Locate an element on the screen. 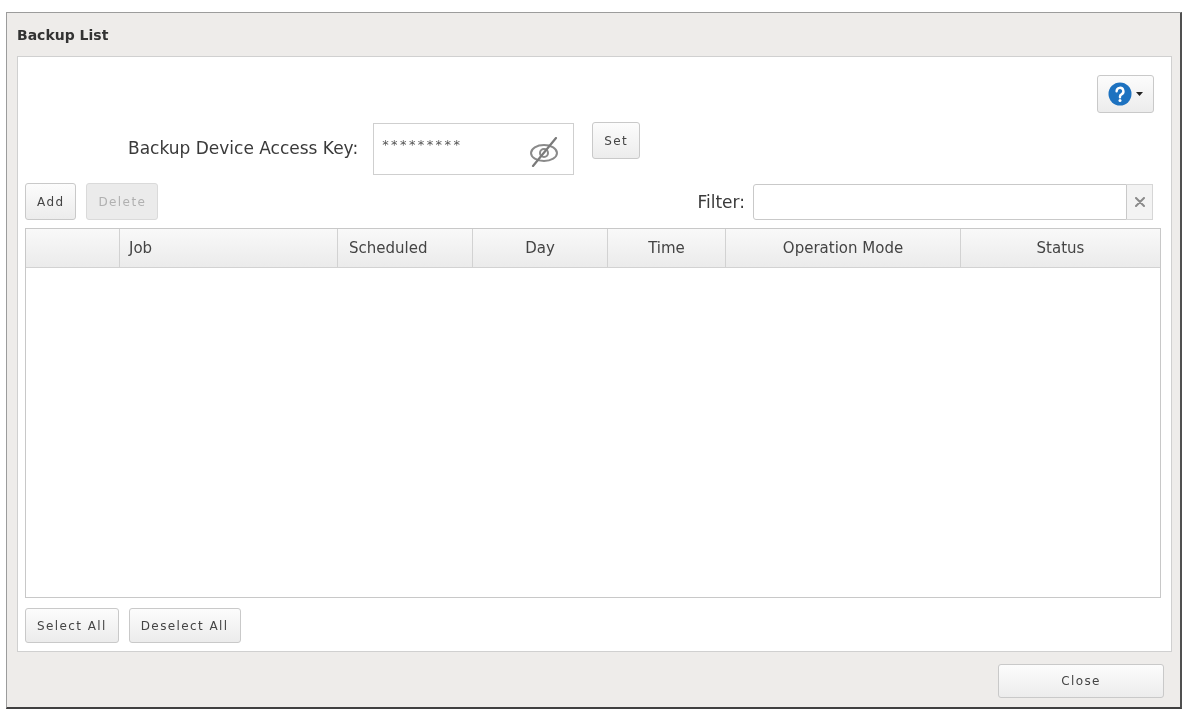  access-key-label: Backup Device Access Key: is located at coordinates (243, 148).